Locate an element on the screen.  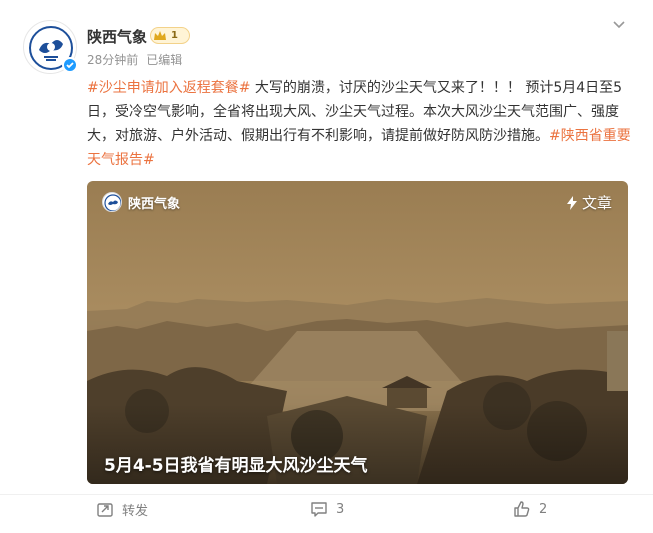
verified-icon is located at coordinates (70, 65).